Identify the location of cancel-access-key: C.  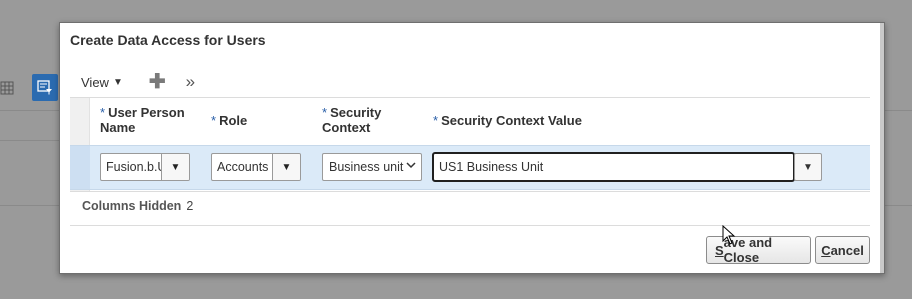
(826, 250).